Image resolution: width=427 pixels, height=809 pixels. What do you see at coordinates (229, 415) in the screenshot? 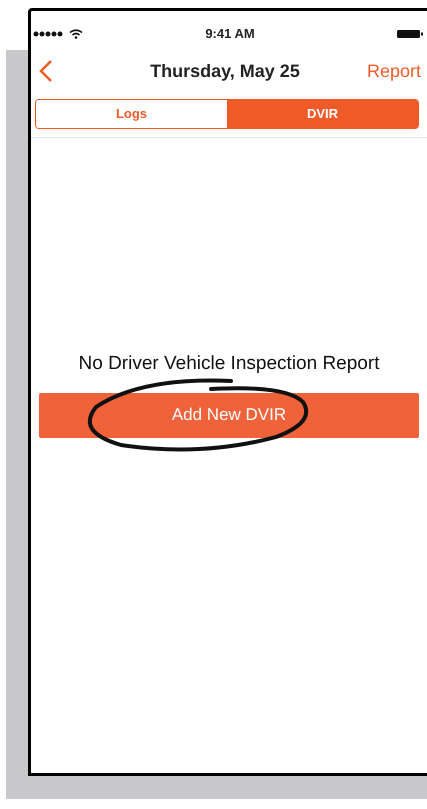
I see `add-dvir-button: Add New DVIR` at bounding box center [229, 415].